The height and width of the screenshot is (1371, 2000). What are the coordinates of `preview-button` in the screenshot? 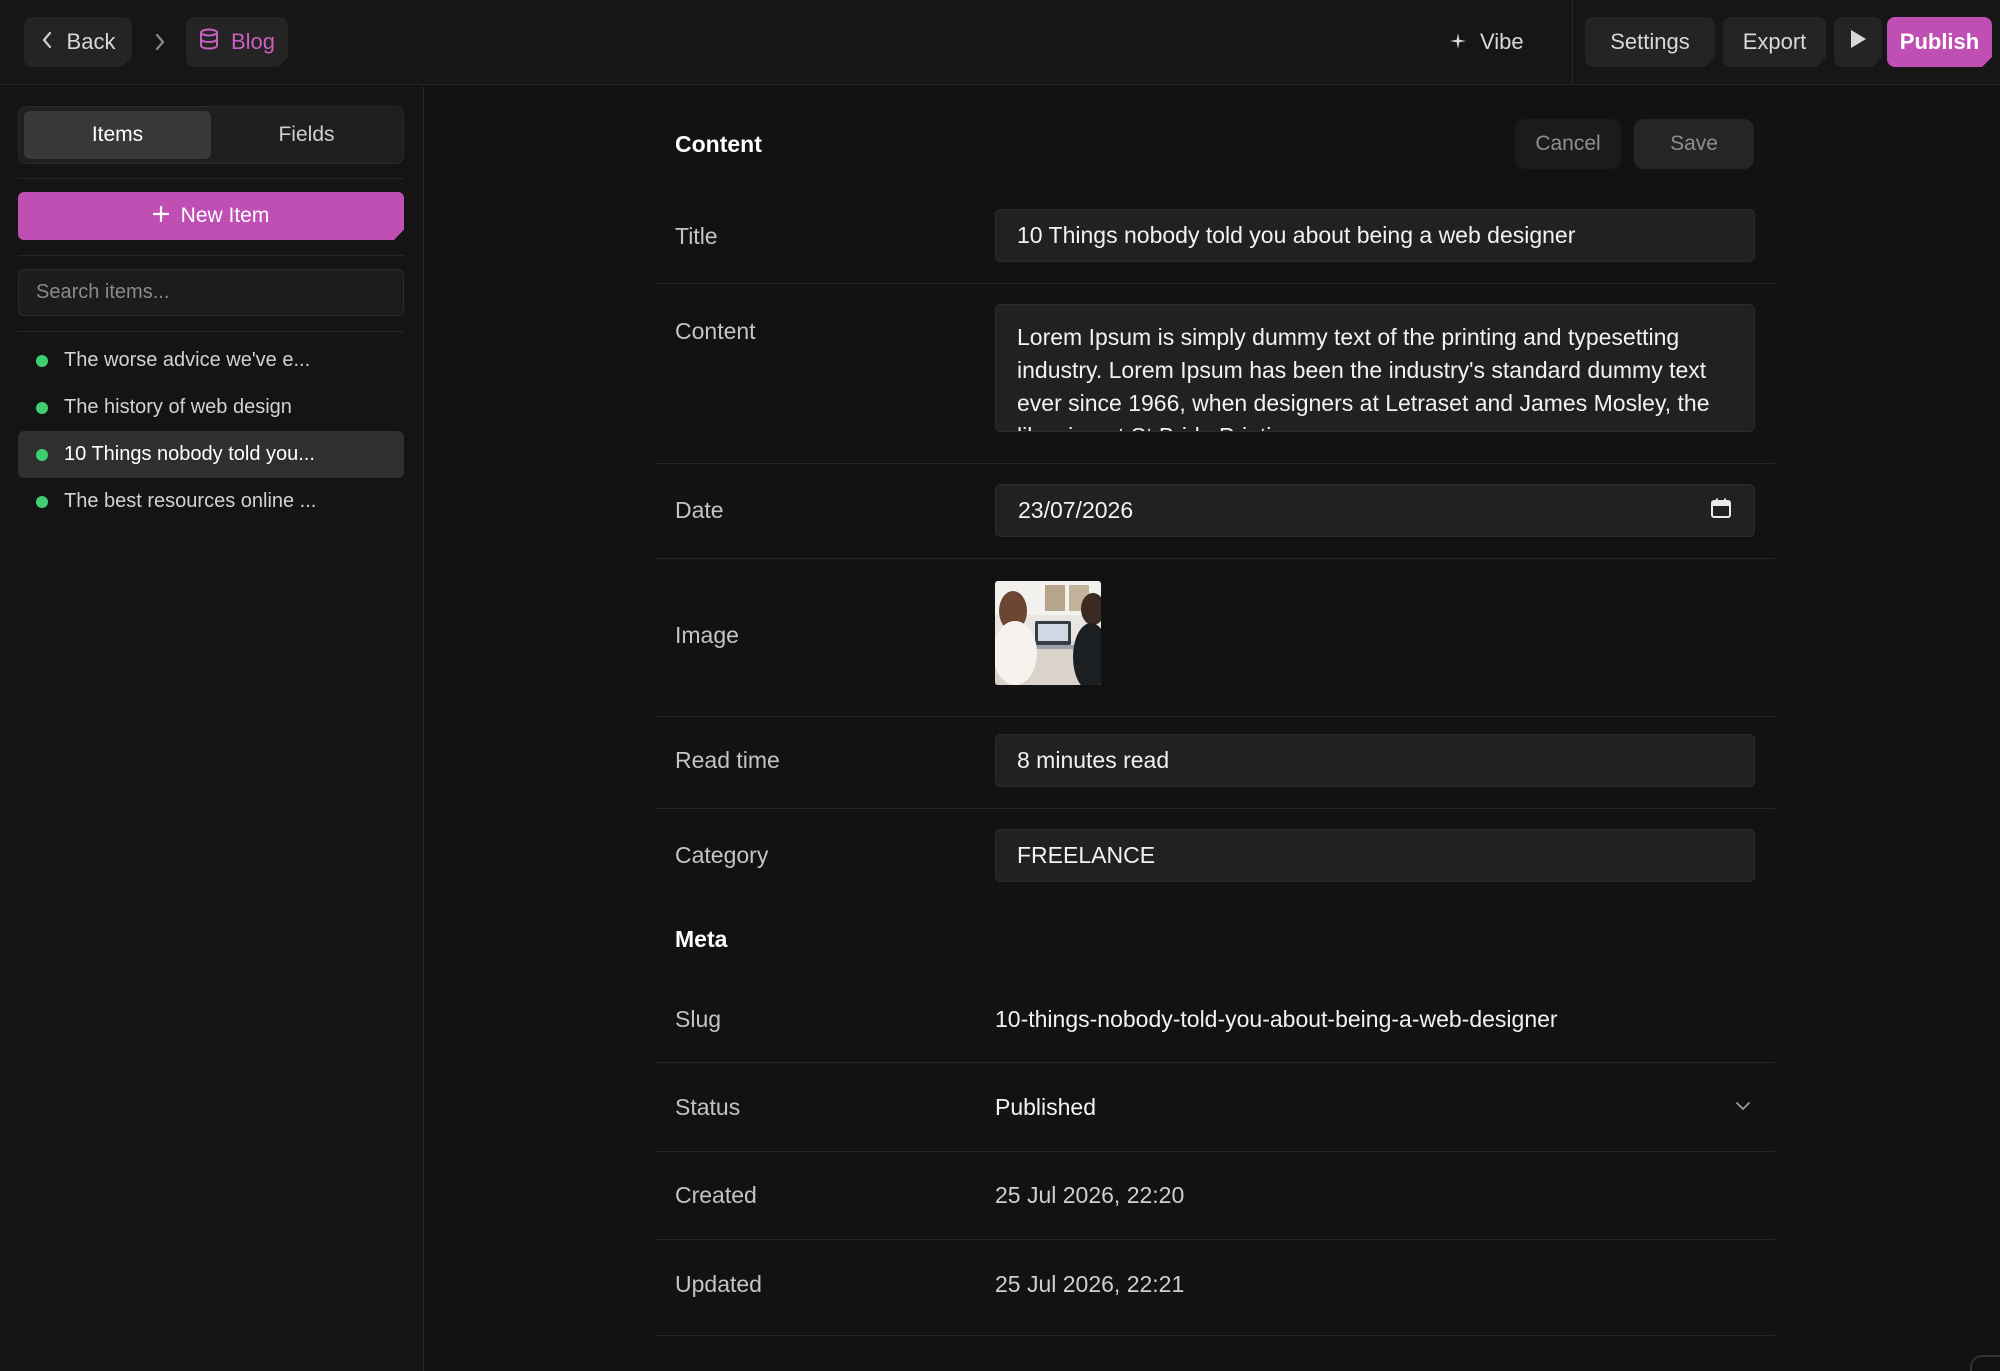 It's located at (1858, 42).